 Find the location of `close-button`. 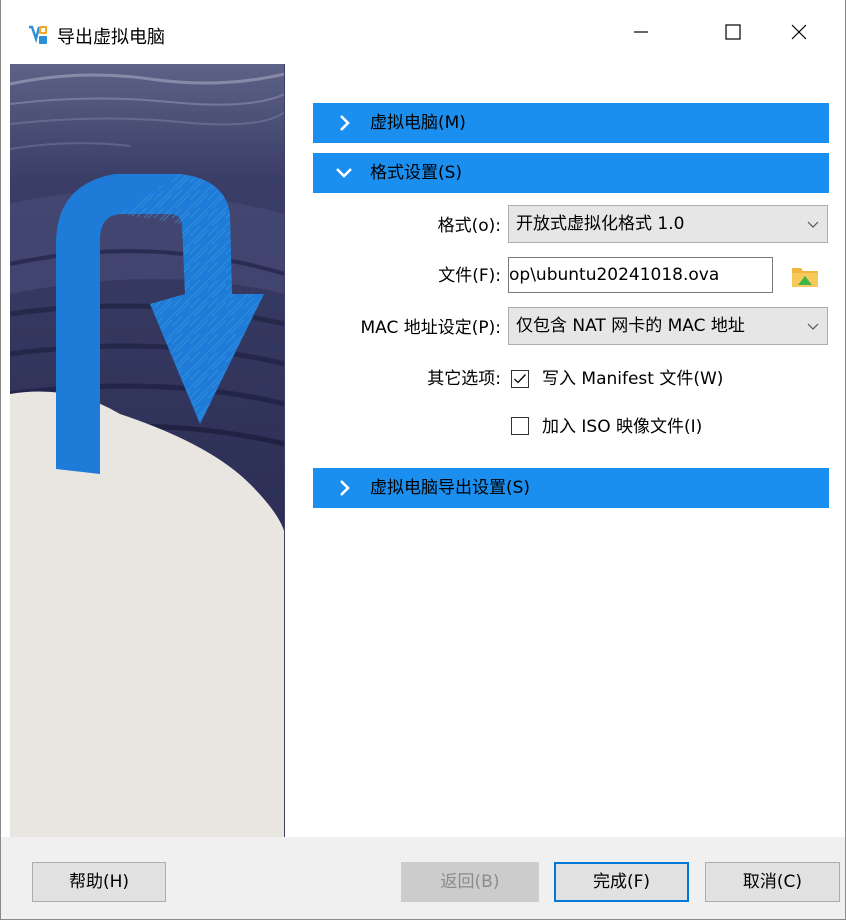

close-button is located at coordinates (799, 32).